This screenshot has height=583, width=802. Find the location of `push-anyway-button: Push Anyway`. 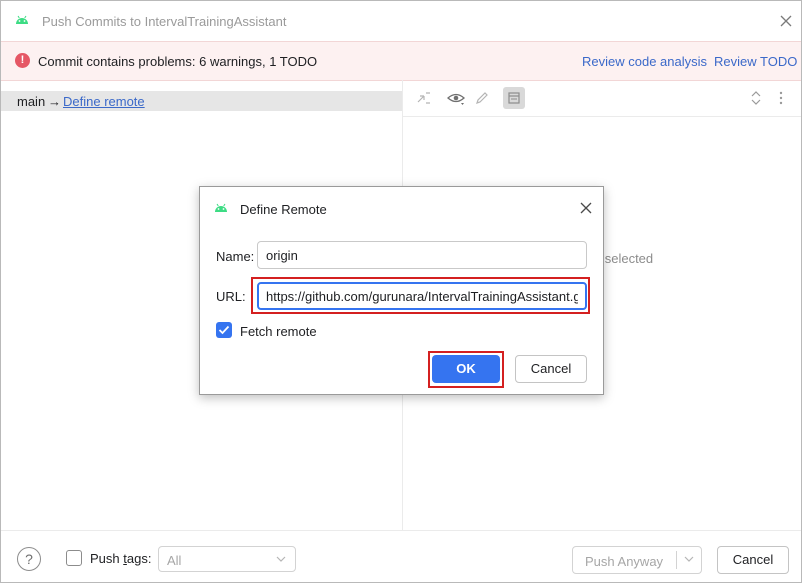

push-anyway-button: Push Anyway is located at coordinates (637, 560).